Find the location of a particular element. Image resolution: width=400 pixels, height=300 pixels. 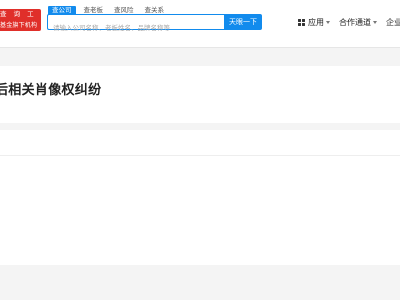

search-input is located at coordinates (136, 28).